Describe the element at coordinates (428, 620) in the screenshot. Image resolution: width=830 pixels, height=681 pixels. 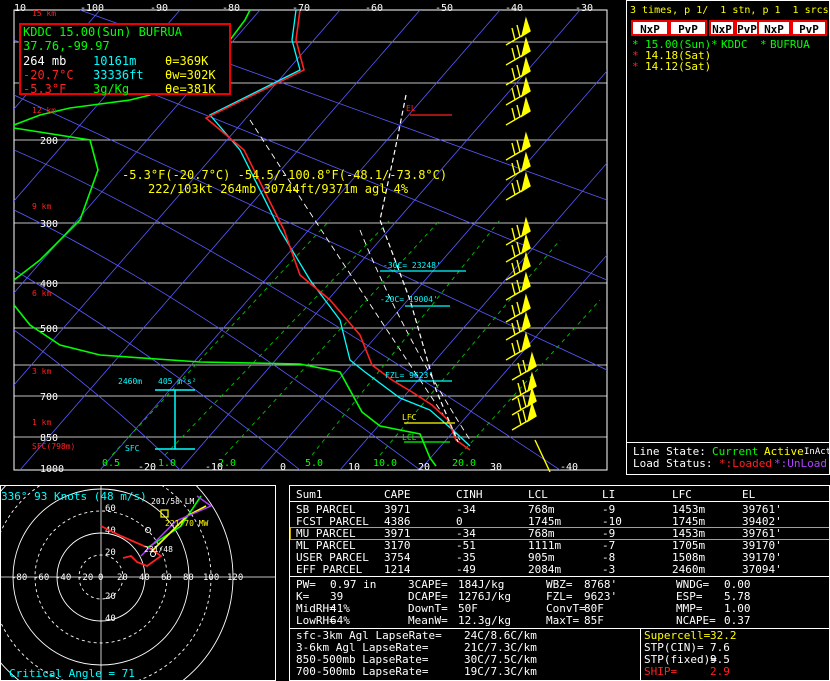
I see `parameter-label: MeanW=` at that location.